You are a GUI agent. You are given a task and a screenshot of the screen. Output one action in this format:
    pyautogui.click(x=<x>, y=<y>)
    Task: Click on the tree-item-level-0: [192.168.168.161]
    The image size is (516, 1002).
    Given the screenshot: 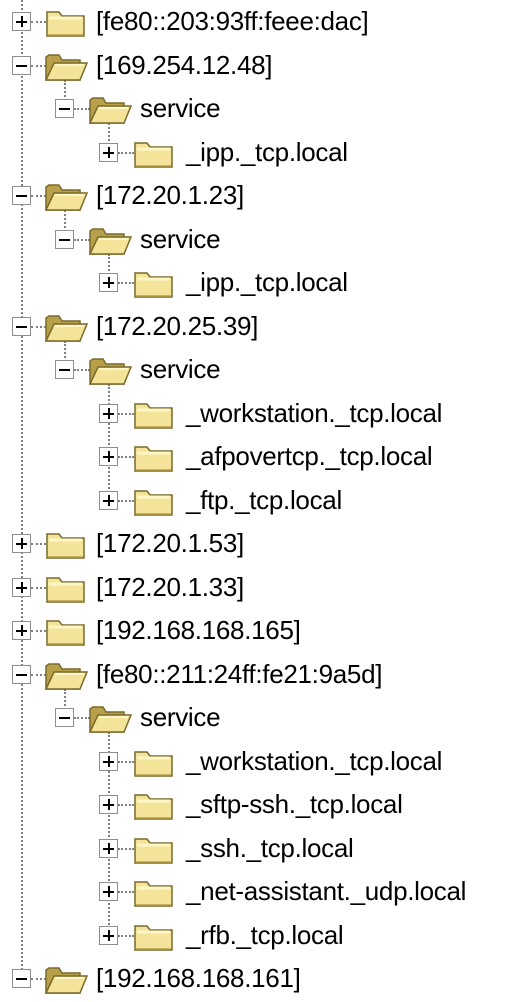 What is the action you would take?
    pyautogui.click(x=258, y=978)
    